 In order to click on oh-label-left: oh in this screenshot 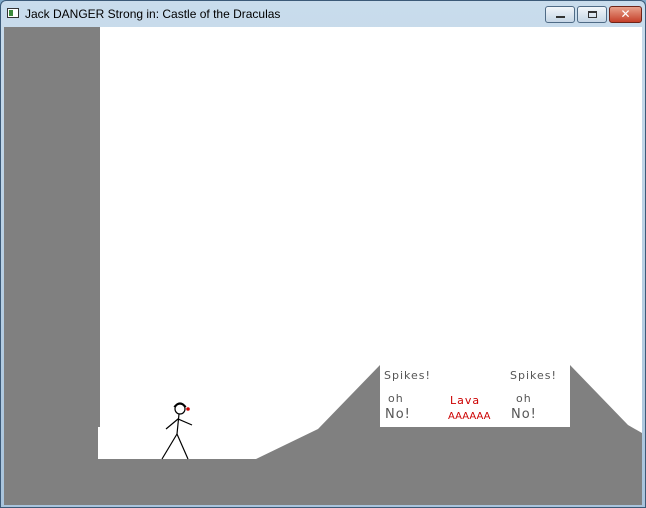, I will do `click(396, 398)`.